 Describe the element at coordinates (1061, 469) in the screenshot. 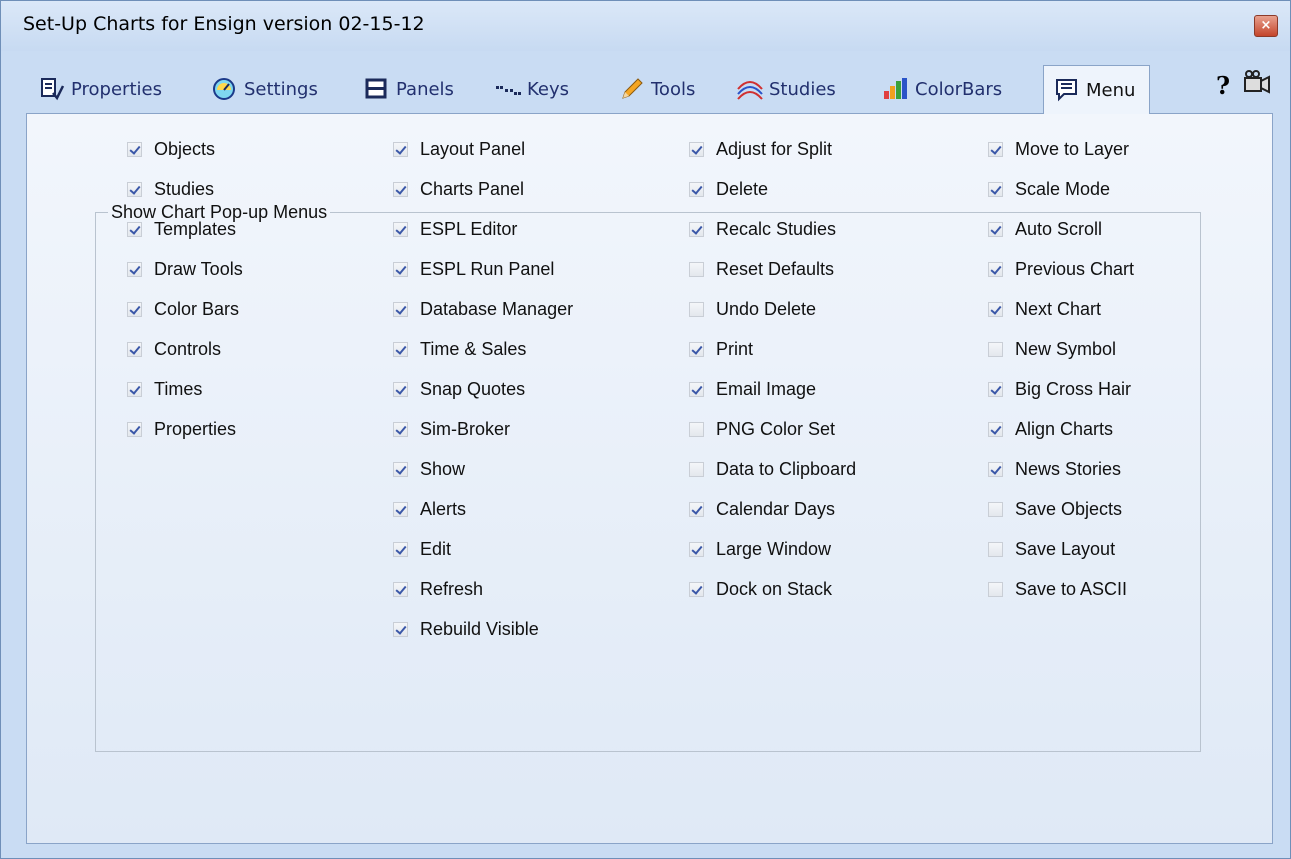

I see `checkbox-item: News Stories` at that location.